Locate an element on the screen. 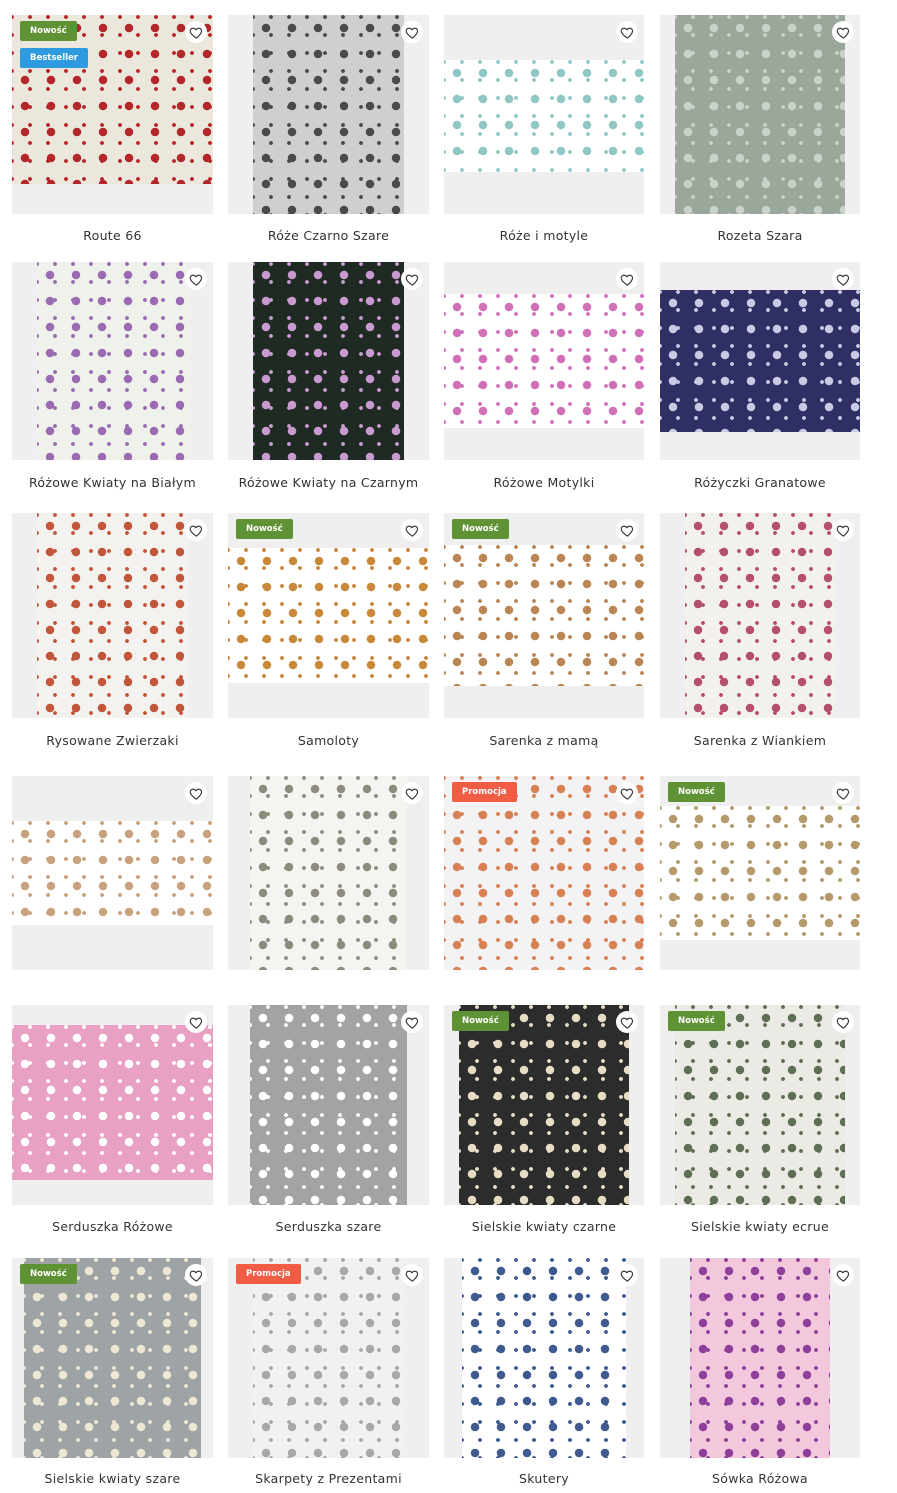 Image resolution: width=897 pixels, height=1493 pixels. product-card-sarenka-z-wiankiem: Sarenka z Wiankiem is located at coordinates (760, 634).